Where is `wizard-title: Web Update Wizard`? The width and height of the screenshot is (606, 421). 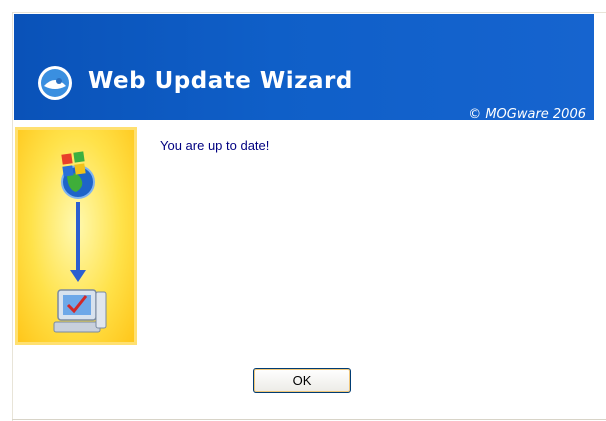 wizard-title: Web Update Wizard is located at coordinates (220, 81).